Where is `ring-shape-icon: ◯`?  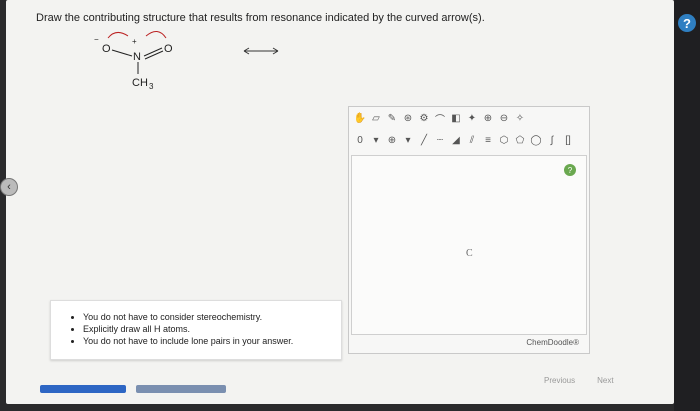 ring-shape-icon: ◯ is located at coordinates (536, 140).